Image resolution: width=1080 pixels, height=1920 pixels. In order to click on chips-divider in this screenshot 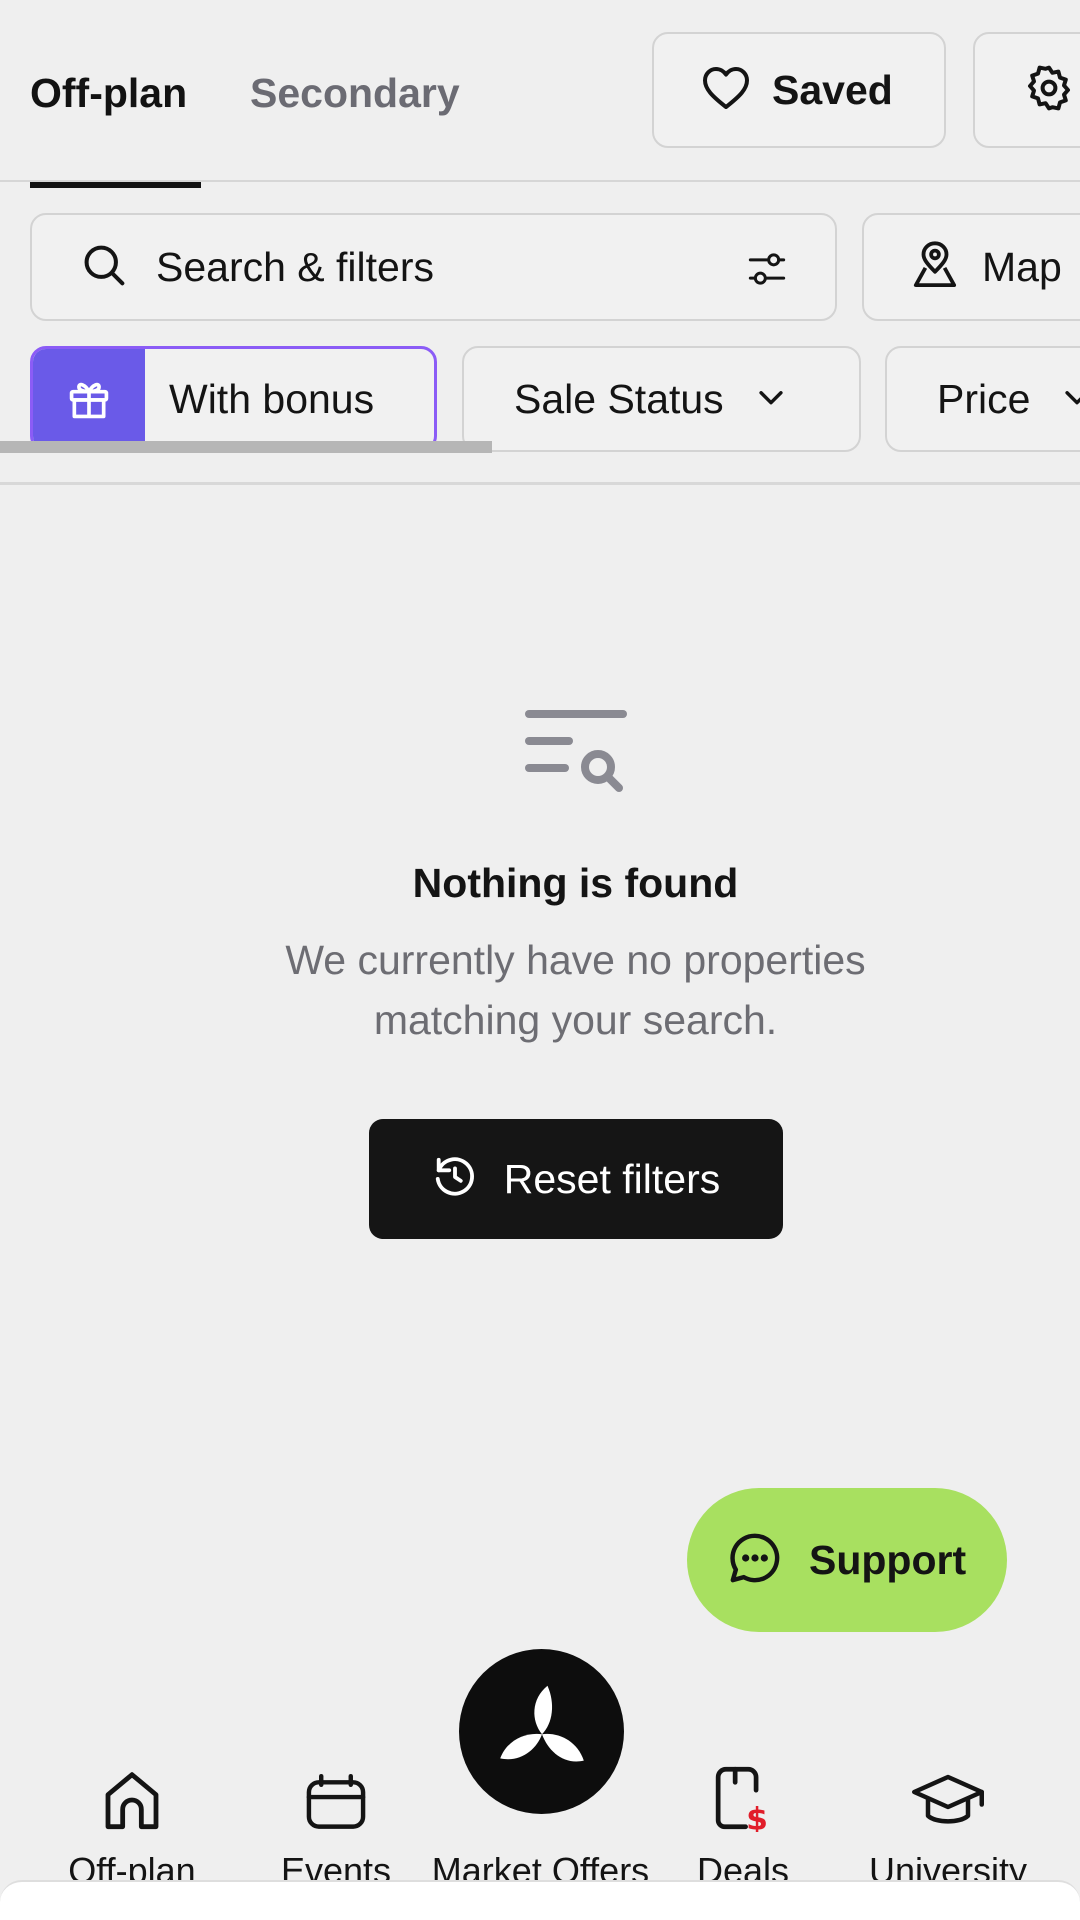, I will do `click(540, 483)`.